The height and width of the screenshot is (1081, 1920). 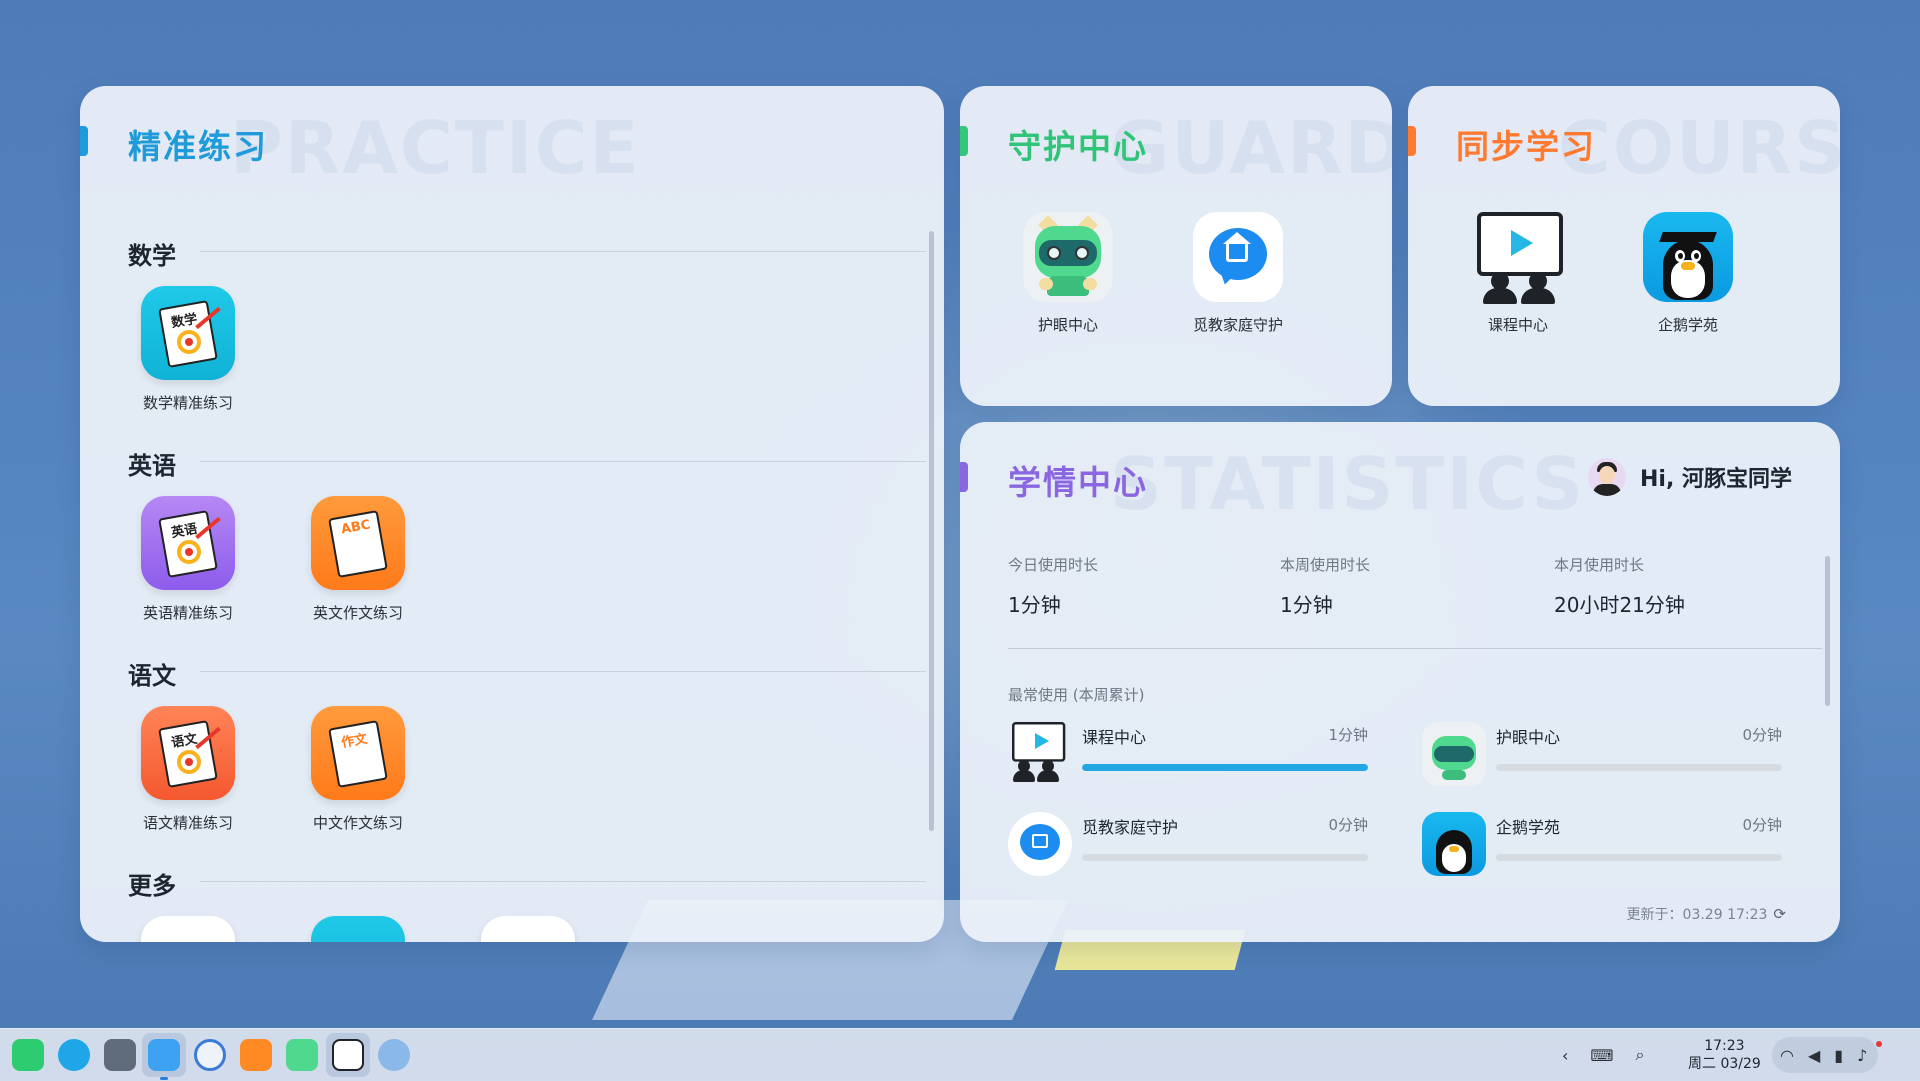 What do you see at coordinates (1699, 148) in the screenshot?
I see `card-watermark: COURSE` at bounding box center [1699, 148].